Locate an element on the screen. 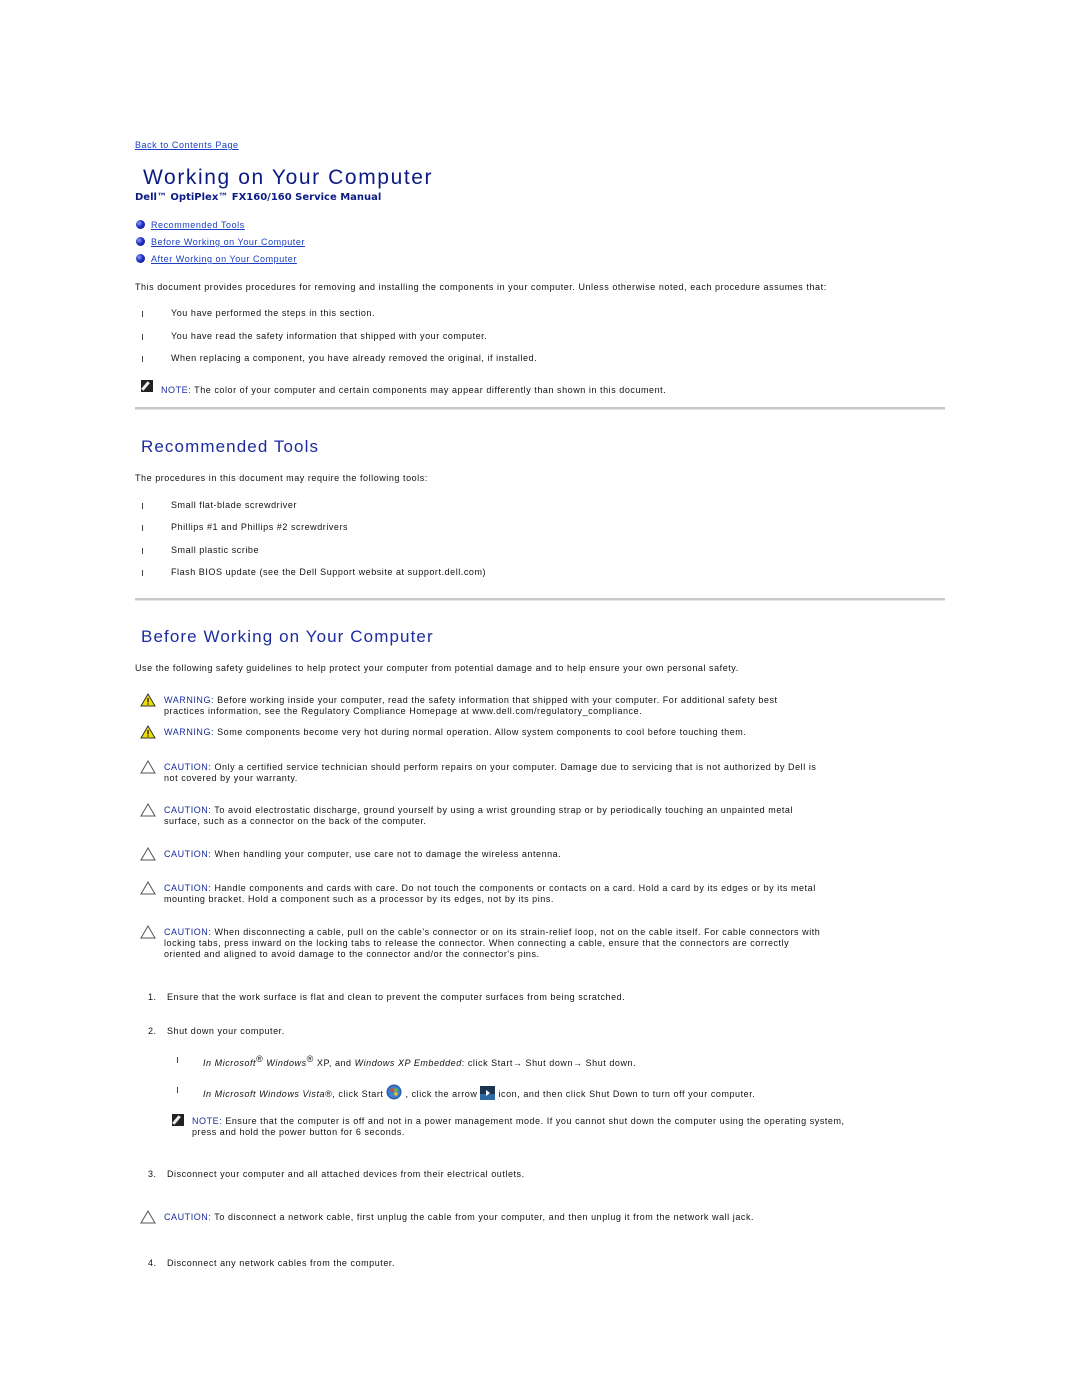  step-number: 3. is located at coordinates (152, 1174).